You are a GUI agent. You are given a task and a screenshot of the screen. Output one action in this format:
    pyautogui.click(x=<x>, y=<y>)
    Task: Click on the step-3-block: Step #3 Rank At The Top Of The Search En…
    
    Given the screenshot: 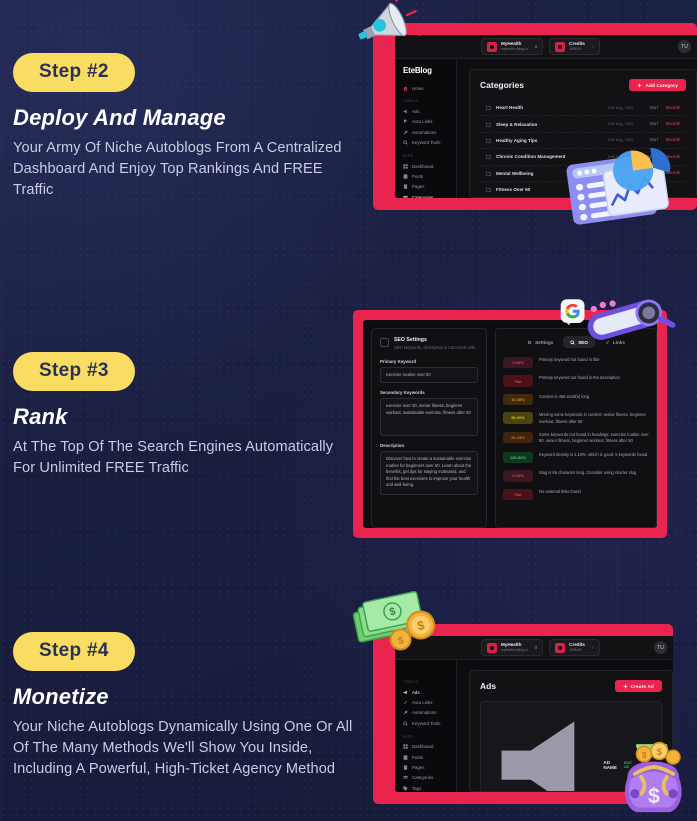 What is the action you would take?
    pyautogui.click(x=185, y=415)
    